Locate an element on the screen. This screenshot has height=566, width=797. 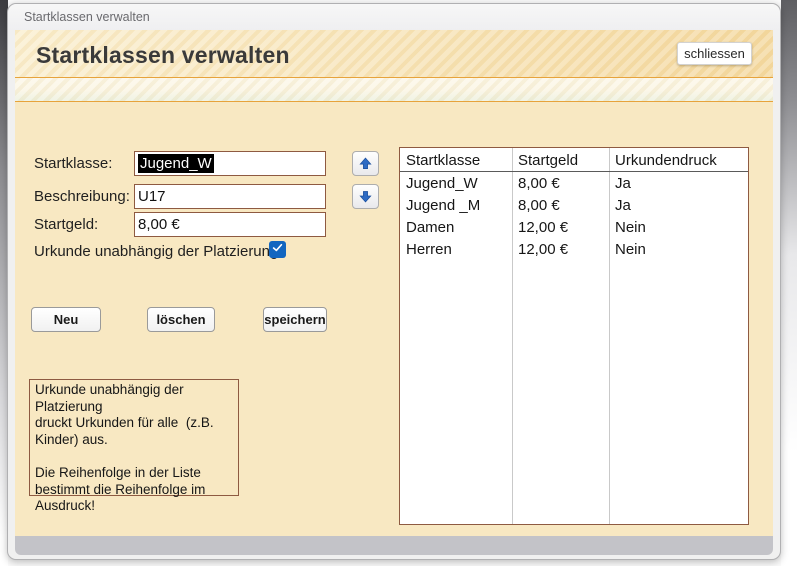
cell-startklasse: Herren is located at coordinates (429, 249).